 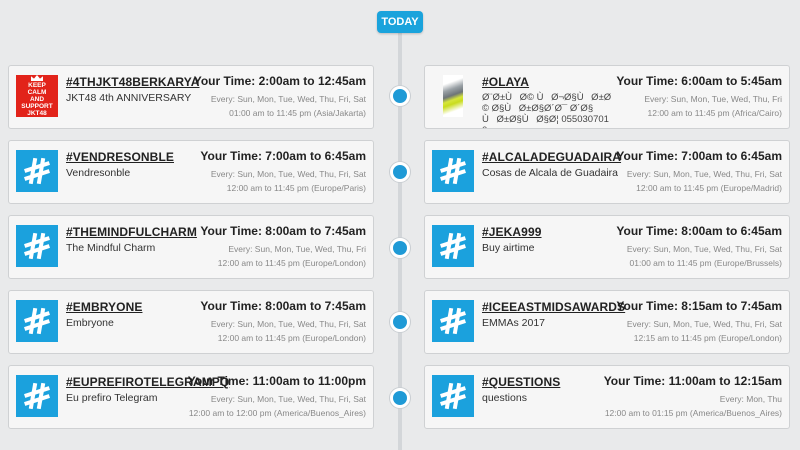 I want to click on hashtag-link: #ALCALADEGUADAIRA, so click(x=551, y=157).